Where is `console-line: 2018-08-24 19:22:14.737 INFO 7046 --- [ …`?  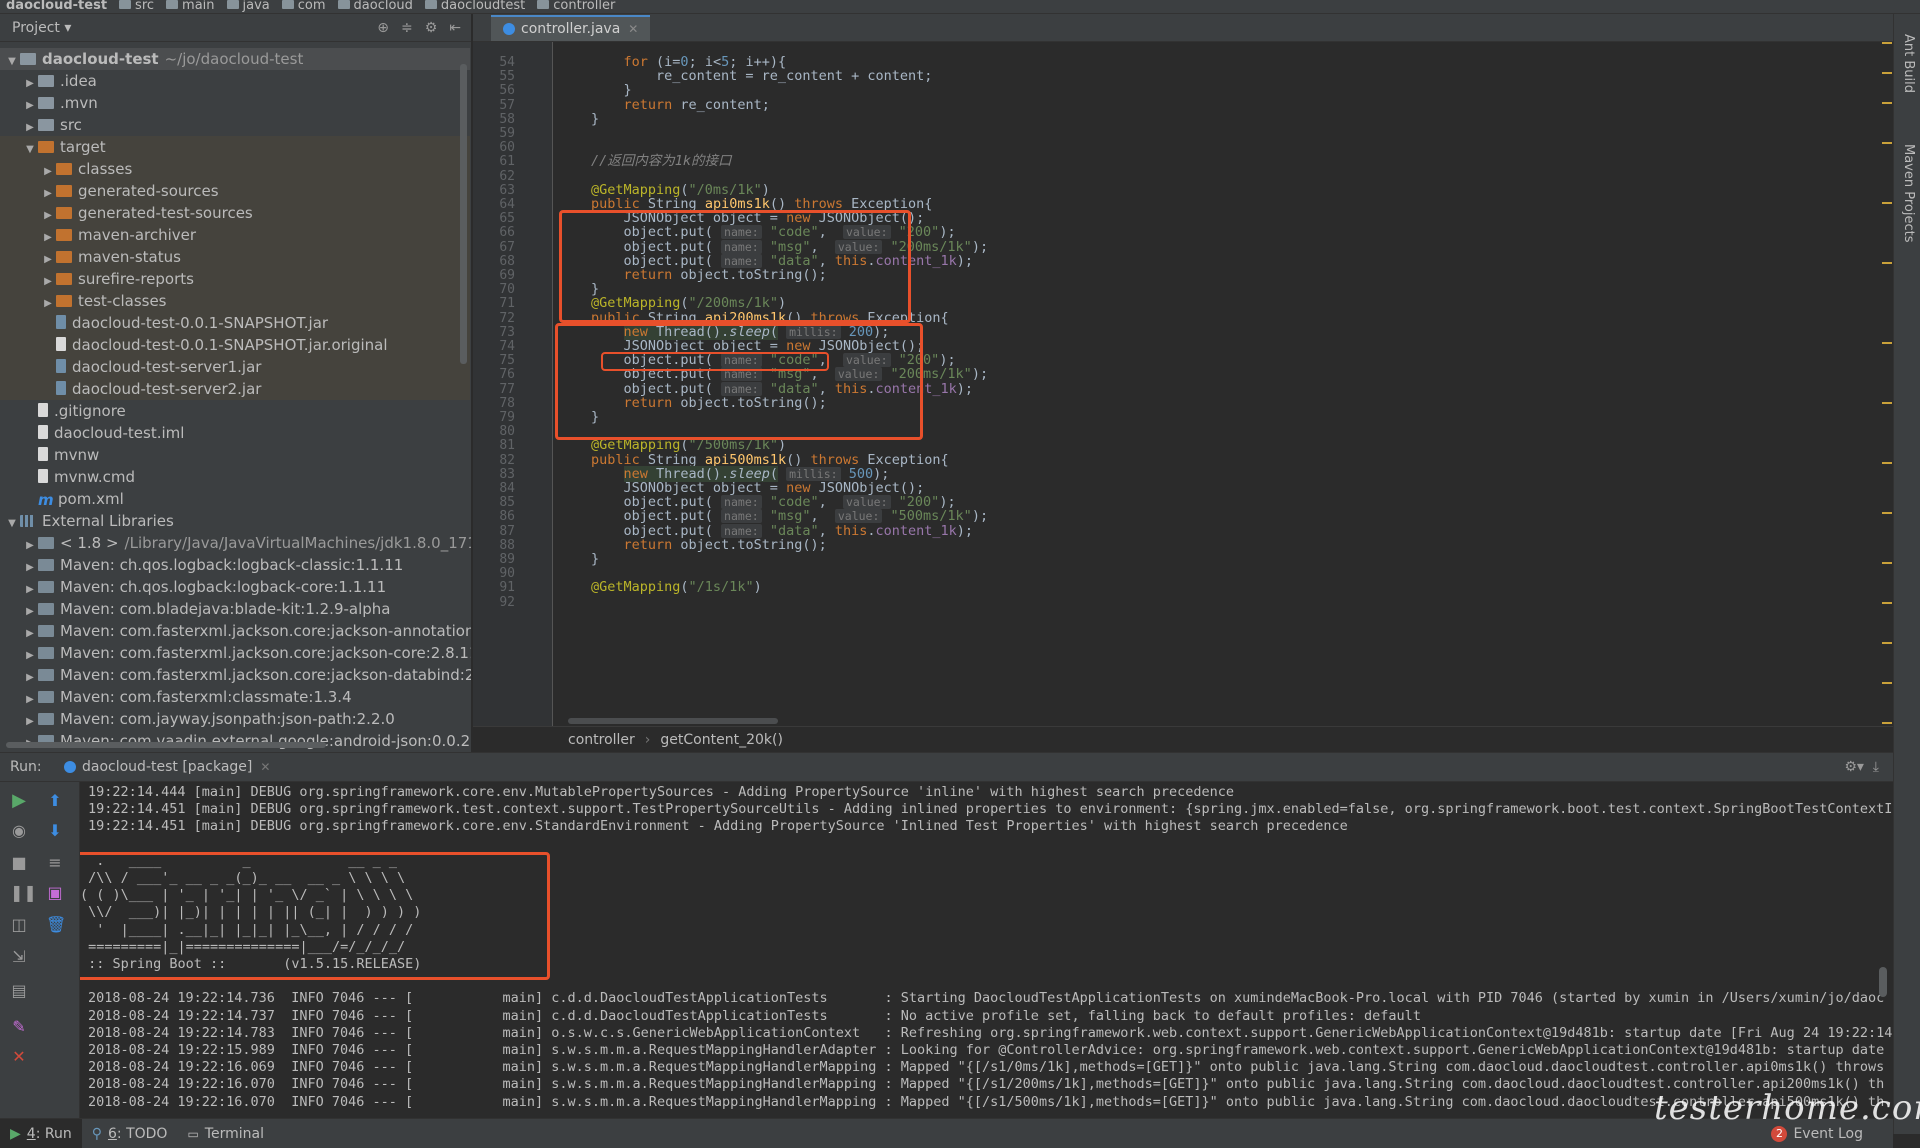 console-line: 2018-08-24 19:22:14.737 INFO 7046 --- [ … is located at coordinates (754, 1015).